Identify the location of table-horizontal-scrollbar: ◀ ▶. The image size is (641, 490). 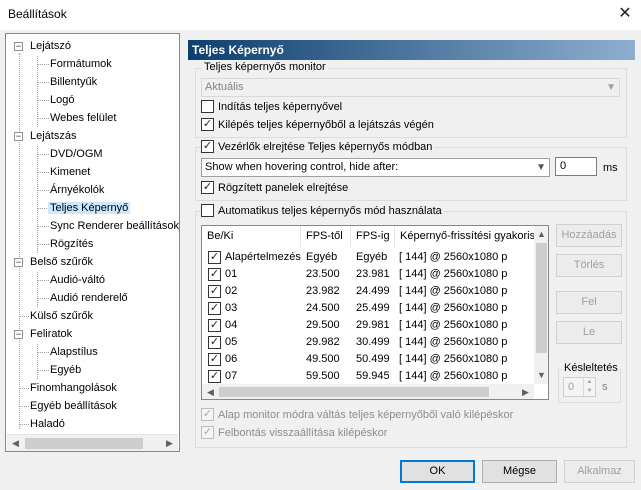
(368, 391).